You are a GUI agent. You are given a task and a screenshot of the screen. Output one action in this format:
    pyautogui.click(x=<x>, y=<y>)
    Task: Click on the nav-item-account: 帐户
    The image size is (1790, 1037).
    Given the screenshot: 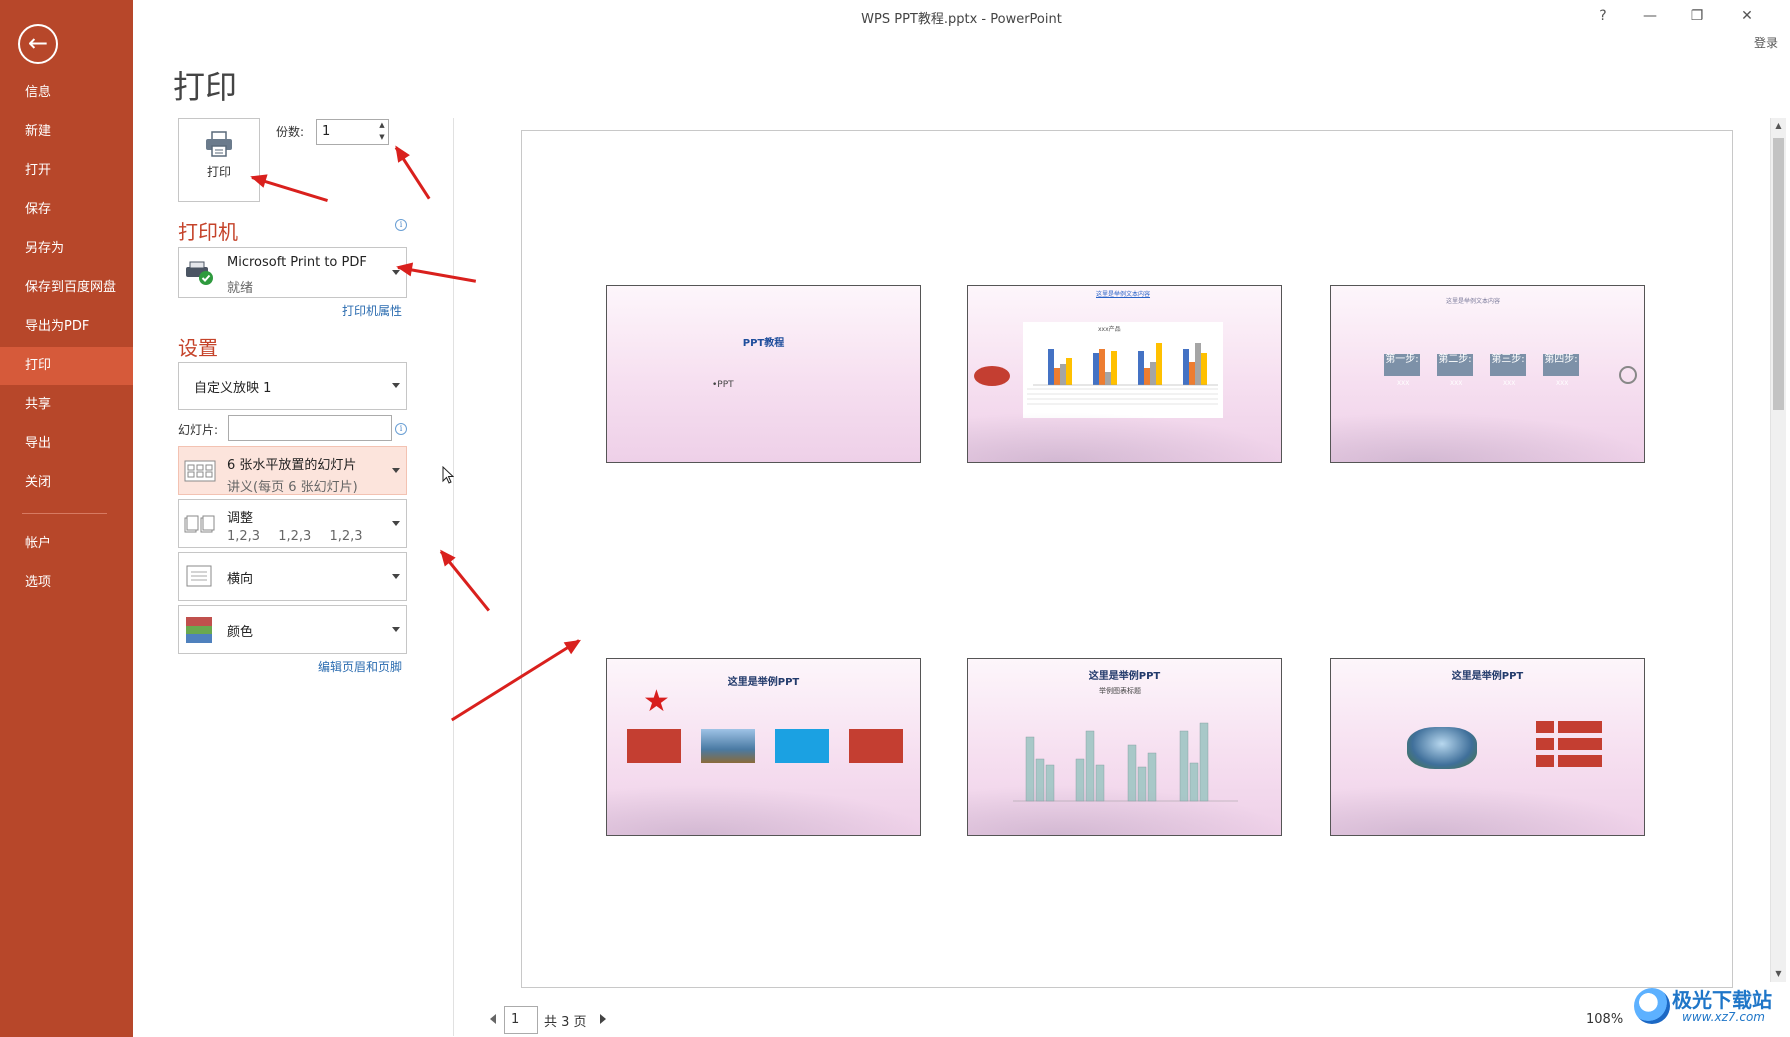 What is the action you would take?
    pyautogui.click(x=66, y=544)
    